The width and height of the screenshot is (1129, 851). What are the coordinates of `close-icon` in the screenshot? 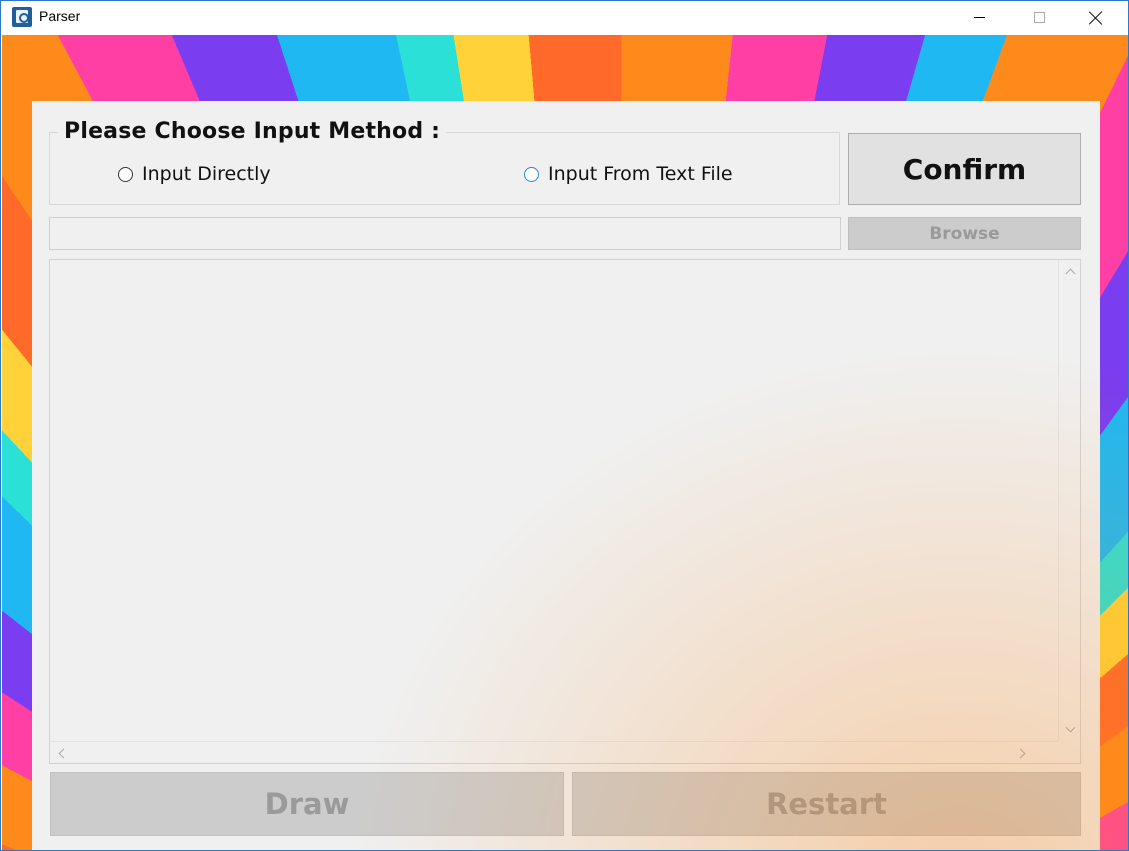 It's located at (1096, 18).